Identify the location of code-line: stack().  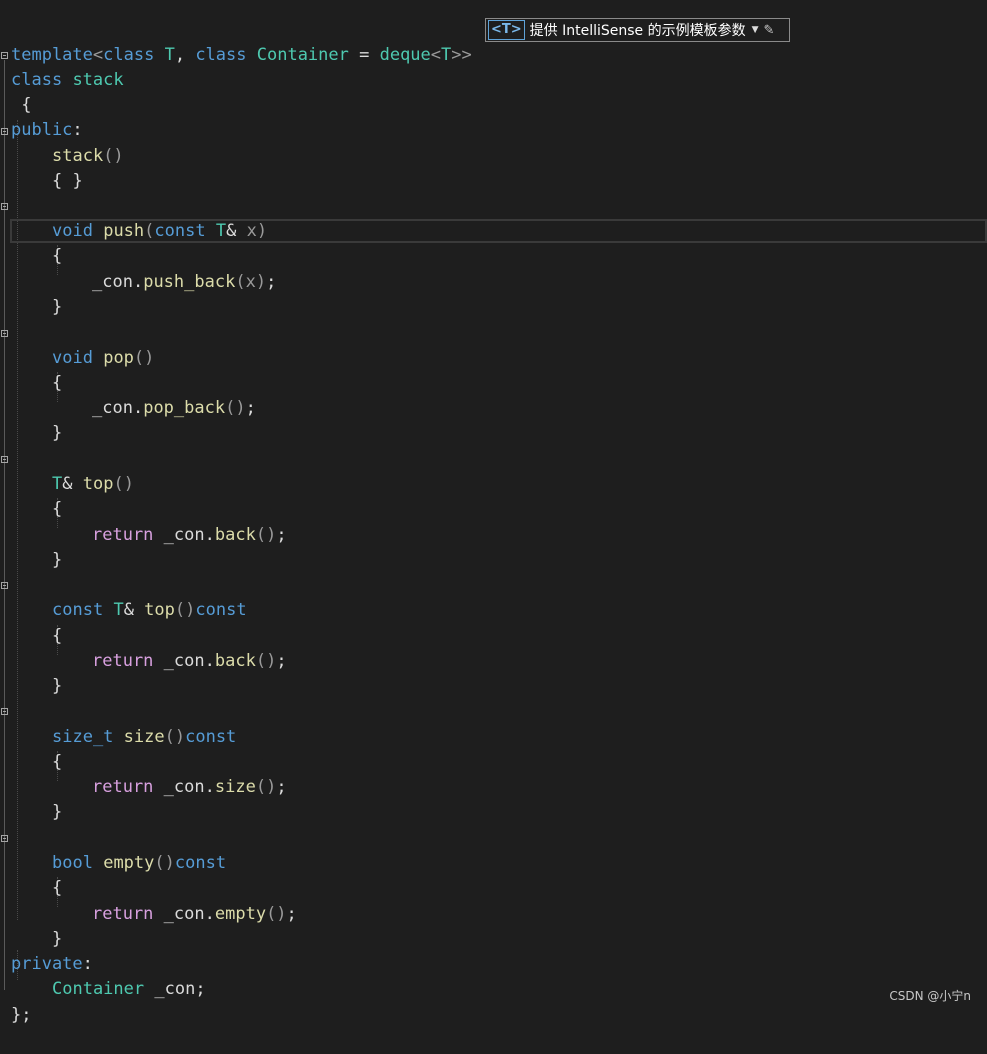
(62, 142).